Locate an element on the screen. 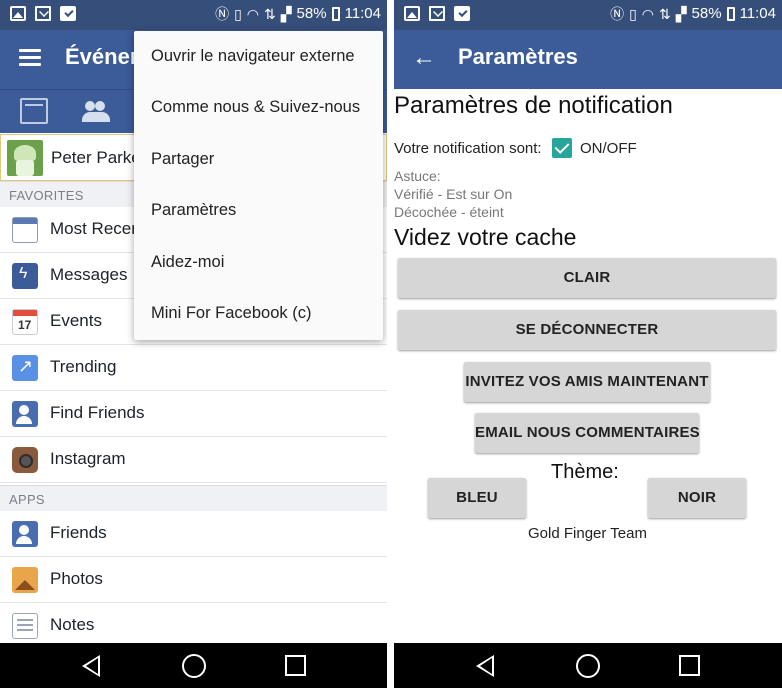 The image size is (782, 688). list-item-label: Events is located at coordinates (76, 320).